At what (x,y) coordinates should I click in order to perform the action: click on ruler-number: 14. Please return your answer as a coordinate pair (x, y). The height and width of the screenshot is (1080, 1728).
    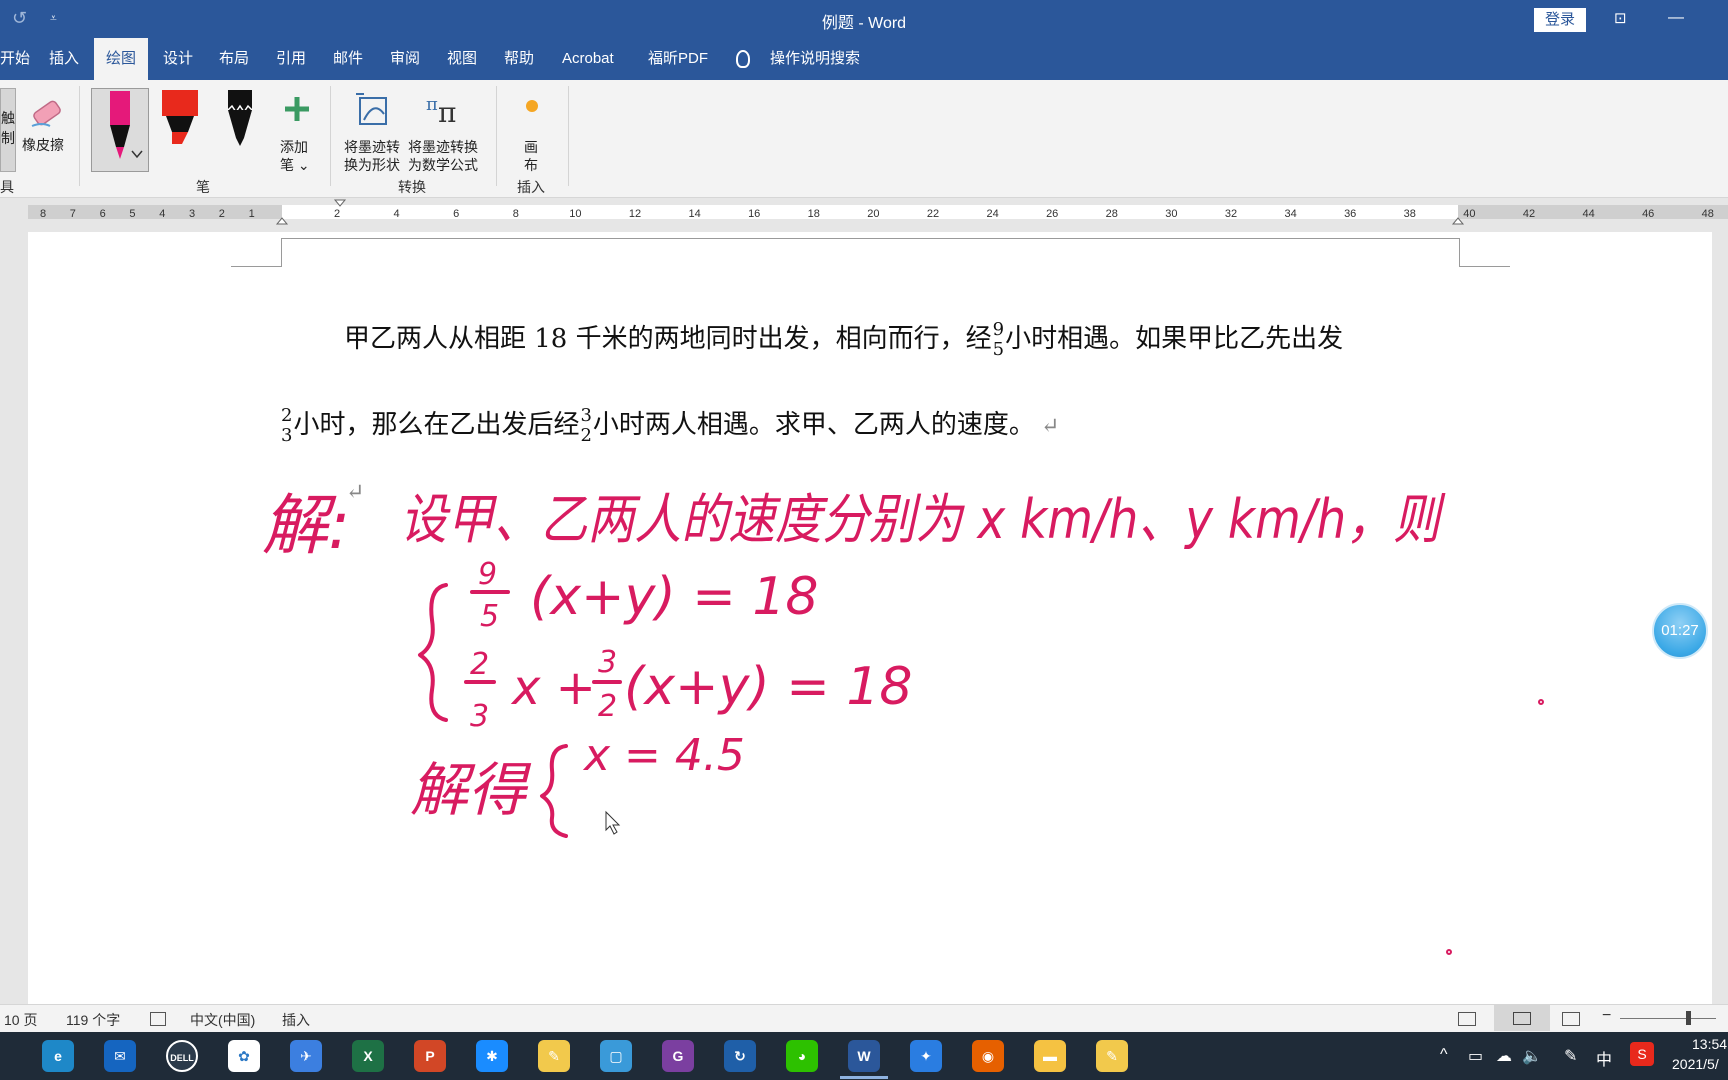
    Looking at the image, I should click on (694, 214).